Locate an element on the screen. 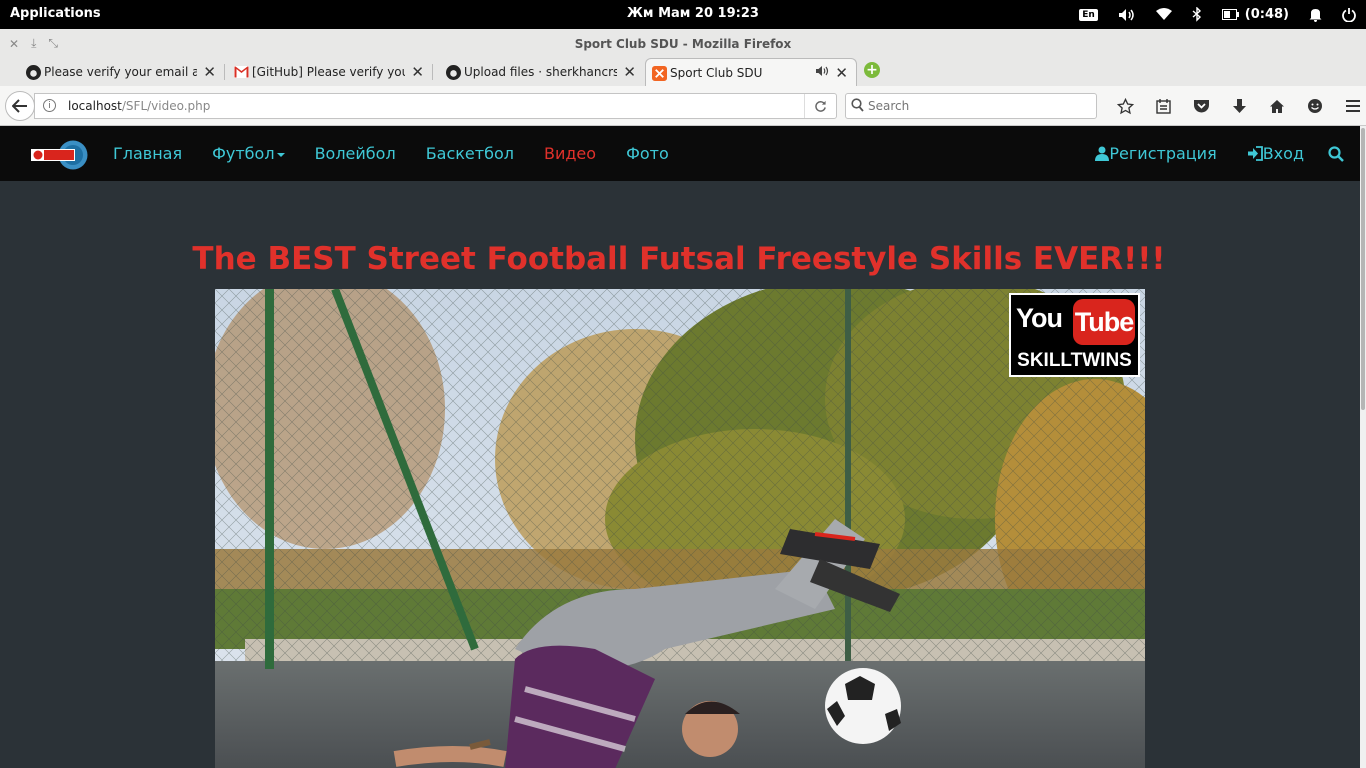 The width and height of the screenshot is (1366, 768). clock: Жм Мам 20 19:23 is located at coordinates (693, 13).